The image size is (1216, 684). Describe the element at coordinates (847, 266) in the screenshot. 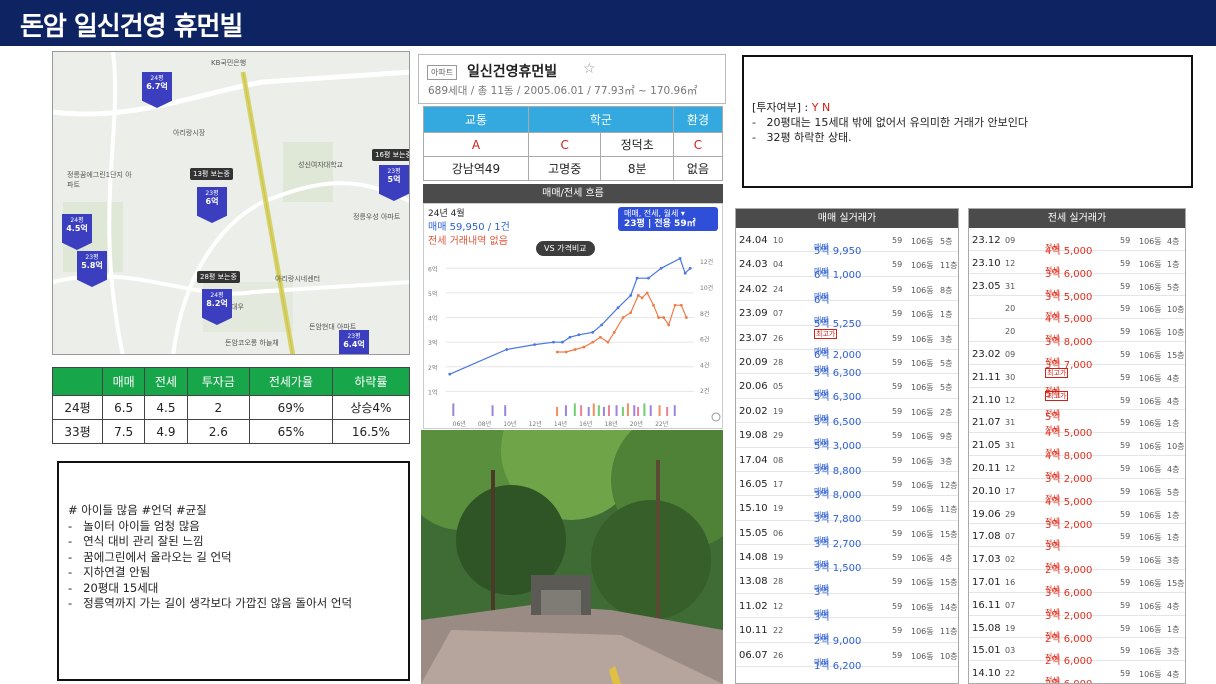

I see `table-row: 24.03 04 매매 6억 1,000 59 106동 11층` at that location.